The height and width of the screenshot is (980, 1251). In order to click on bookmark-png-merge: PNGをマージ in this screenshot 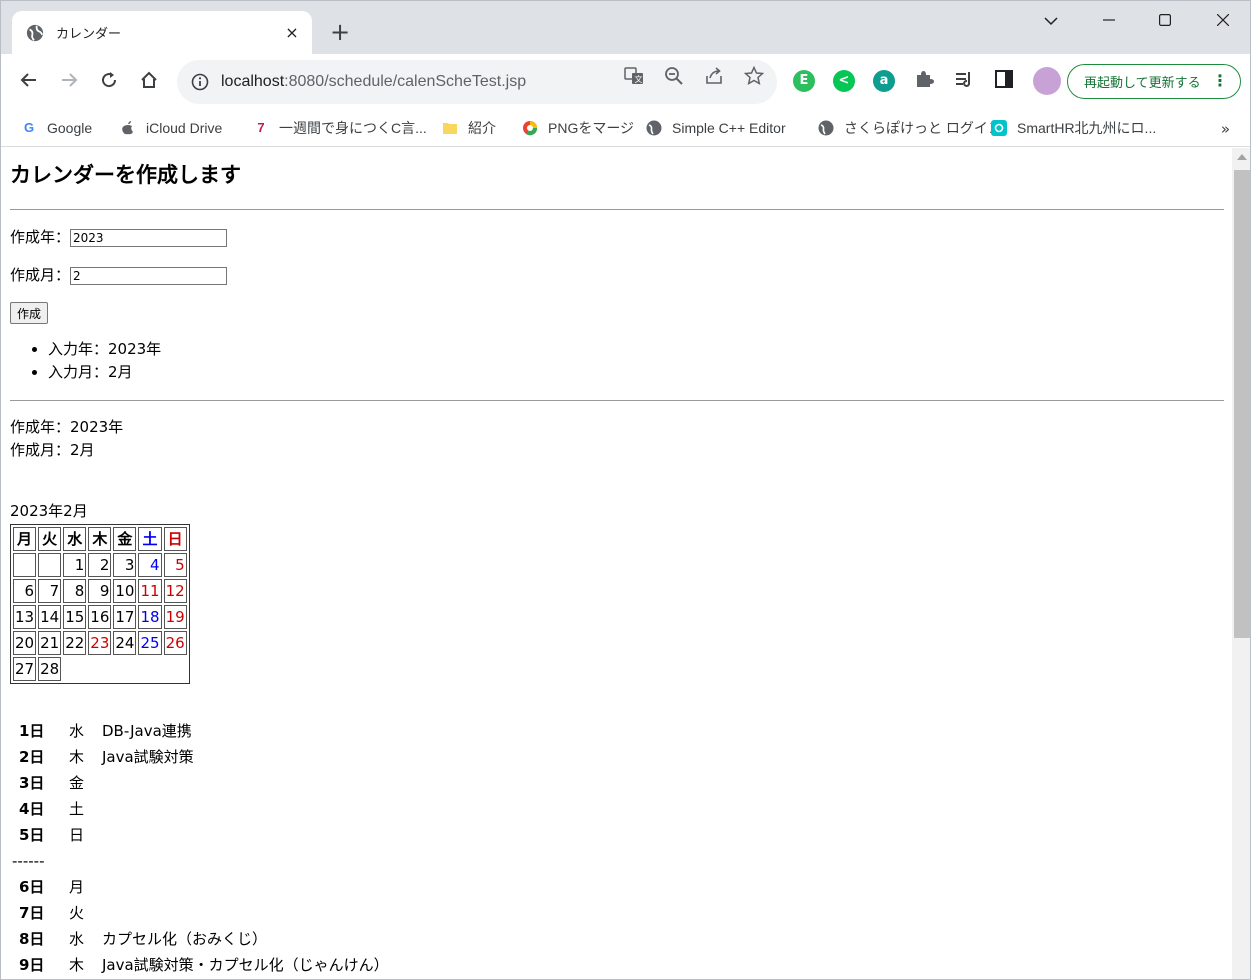, I will do `click(578, 128)`.